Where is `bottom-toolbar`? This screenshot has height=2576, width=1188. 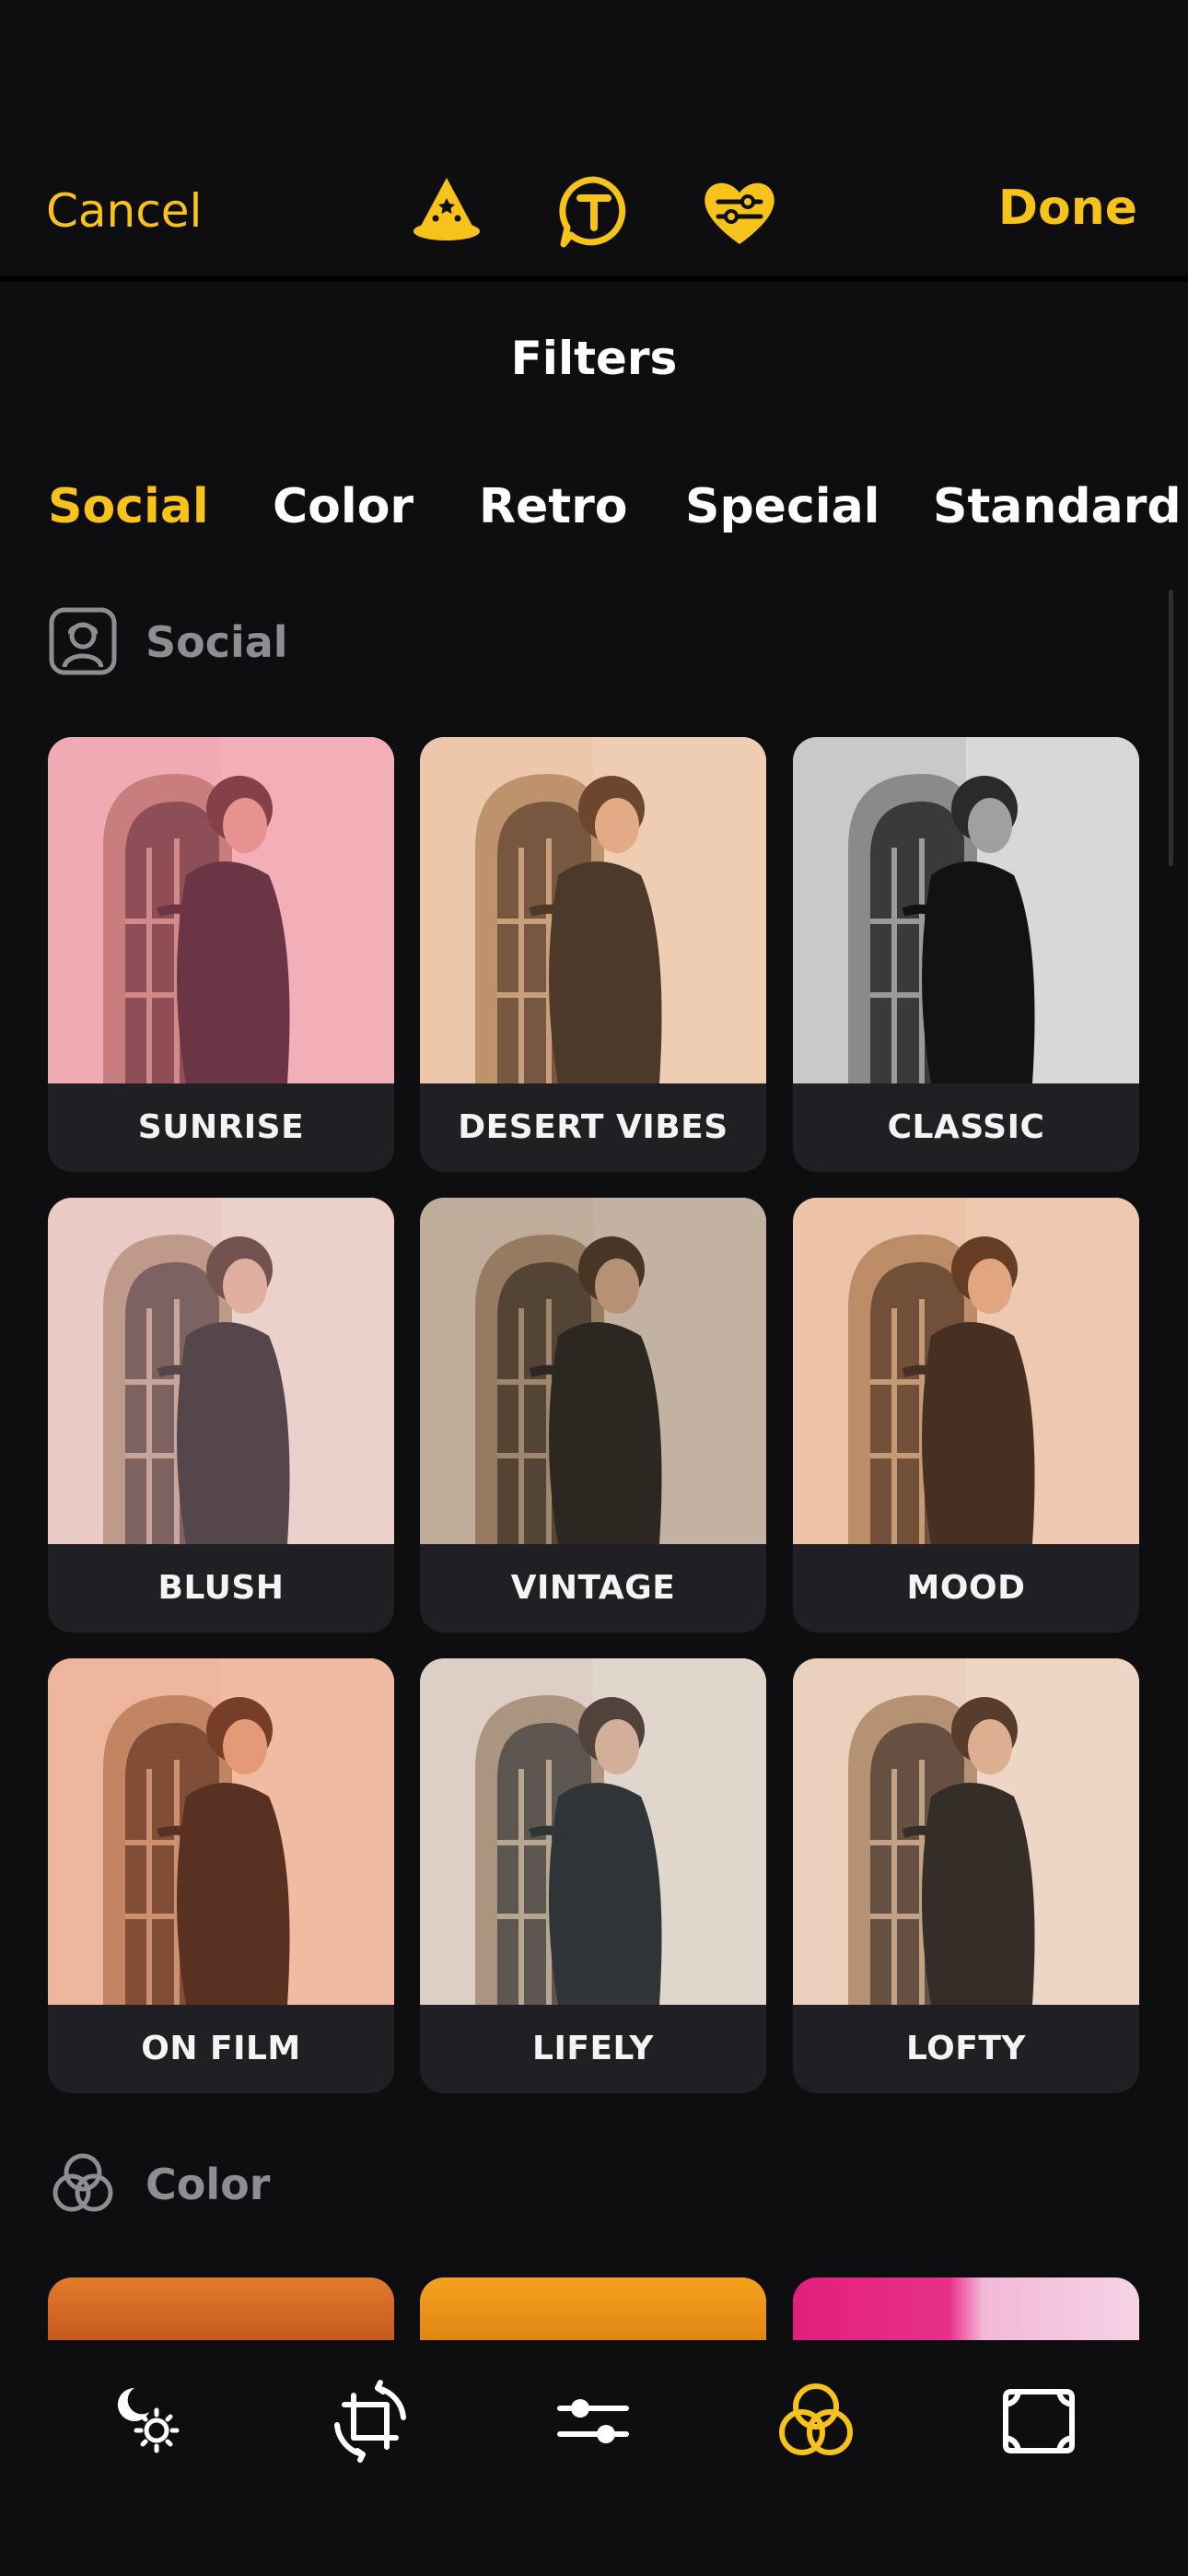
bottom-toolbar is located at coordinates (594, 2458).